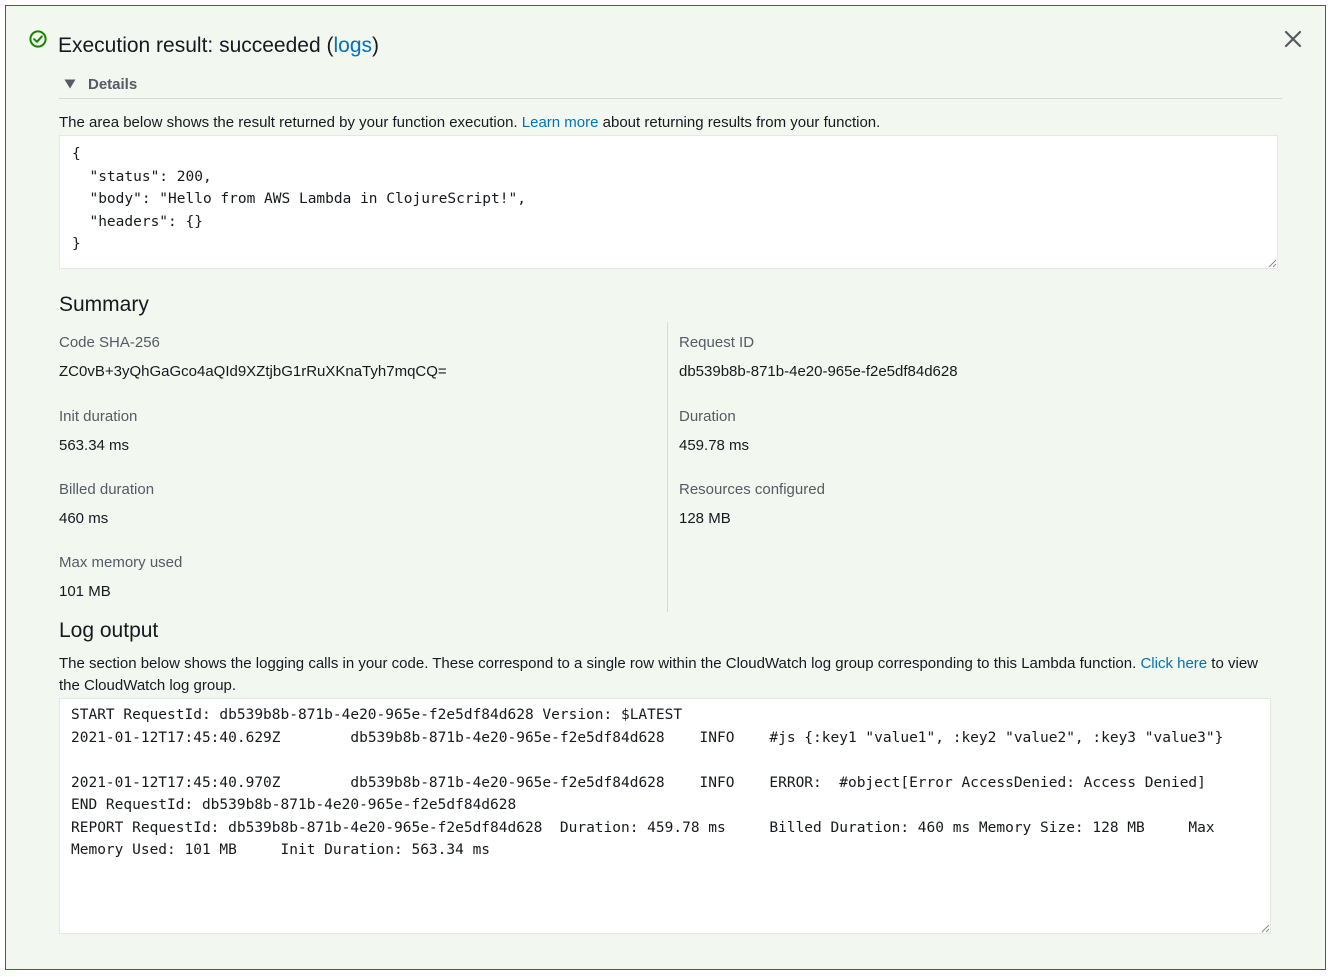 The width and height of the screenshot is (1332, 977). I want to click on max-memory-label: Max memory used, so click(121, 562).